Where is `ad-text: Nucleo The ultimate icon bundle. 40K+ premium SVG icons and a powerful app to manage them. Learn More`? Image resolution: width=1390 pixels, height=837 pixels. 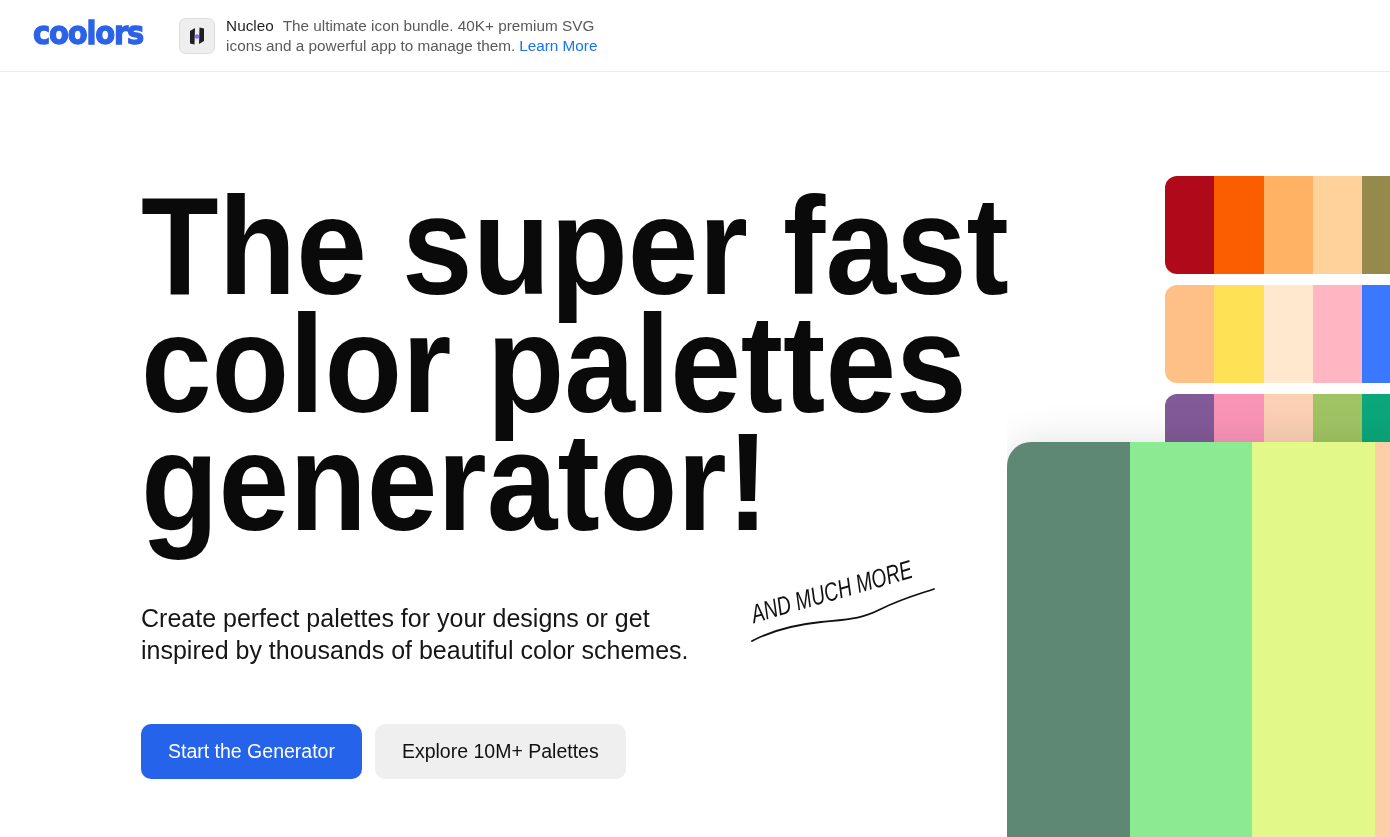 ad-text: Nucleo The ultimate icon bundle. 40K+ premium SVG icons and a powerful app to manage them. Learn More is located at coordinates (412, 35).